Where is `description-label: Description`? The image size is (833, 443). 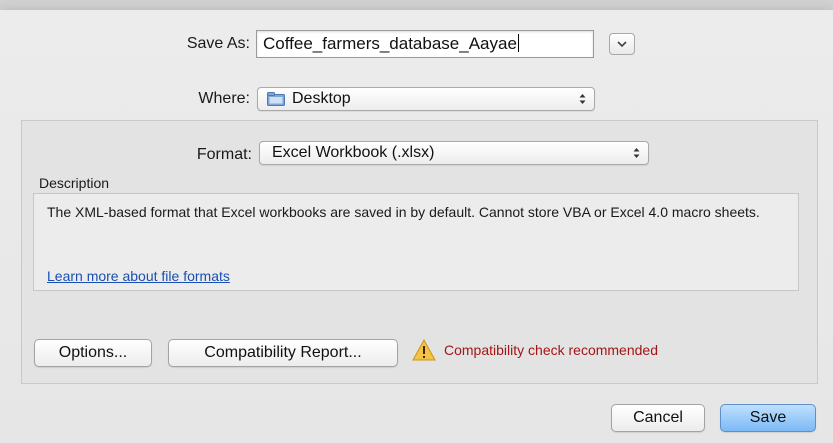
description-label: Description is located at coordinates (74, 183).